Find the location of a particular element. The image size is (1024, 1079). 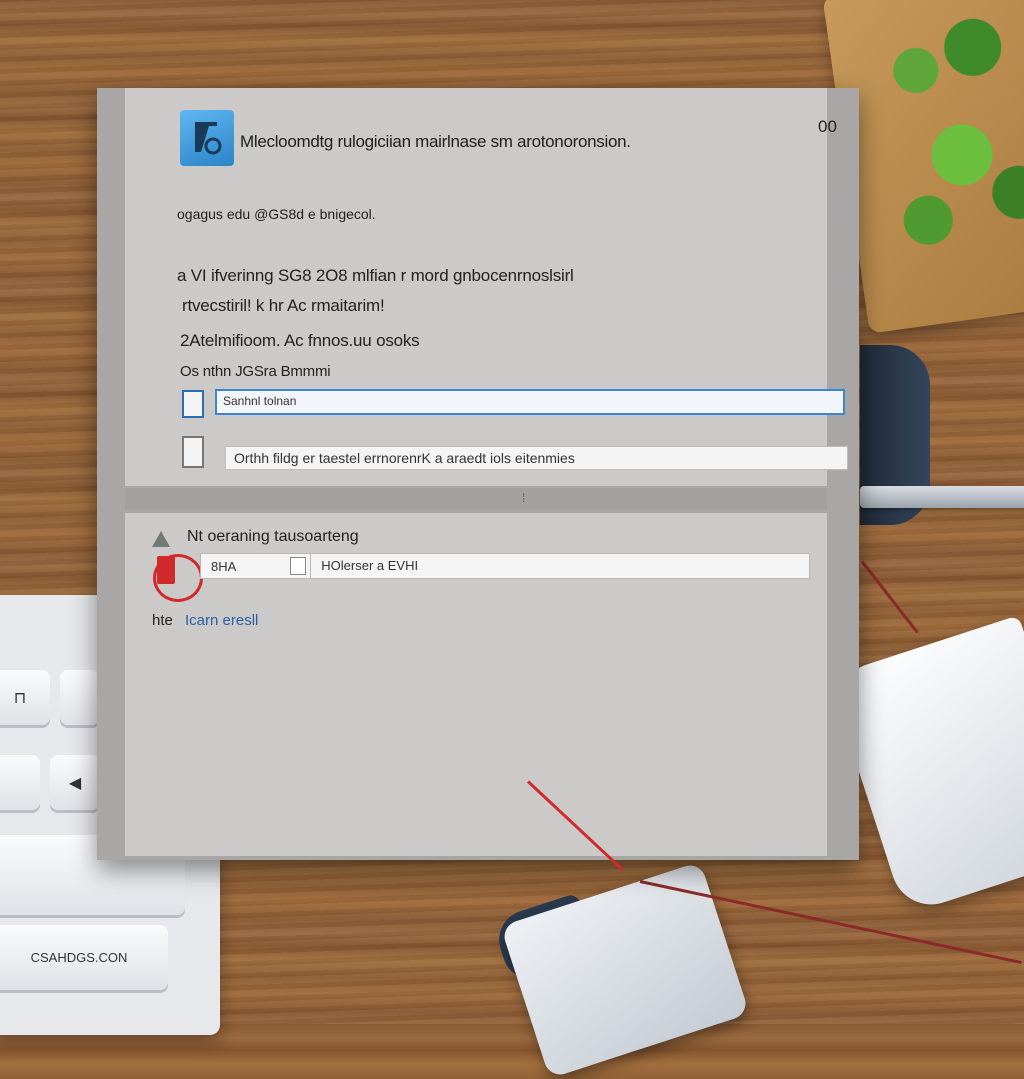

section-heading: Nt oeraning tausoarteng is located at coordinates (273, 536).